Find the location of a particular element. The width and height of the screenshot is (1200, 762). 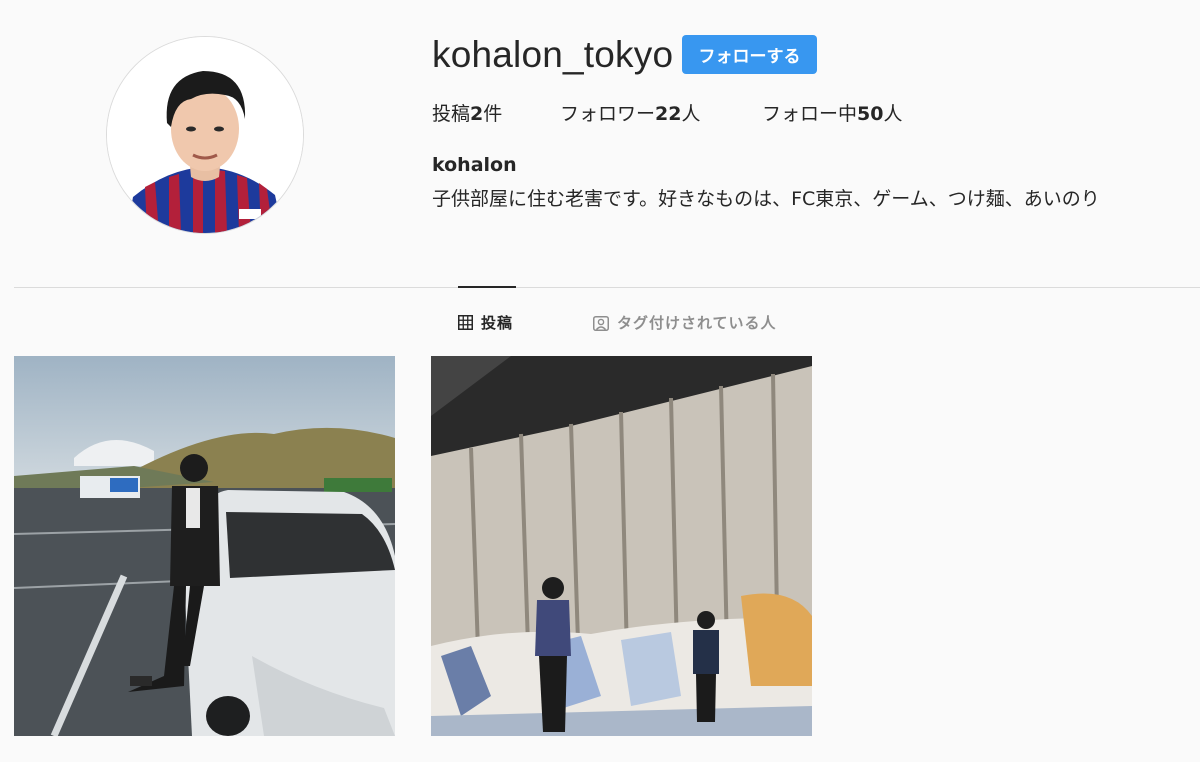

following-count: フォロー中50人 is located at coordinates (832, 112).